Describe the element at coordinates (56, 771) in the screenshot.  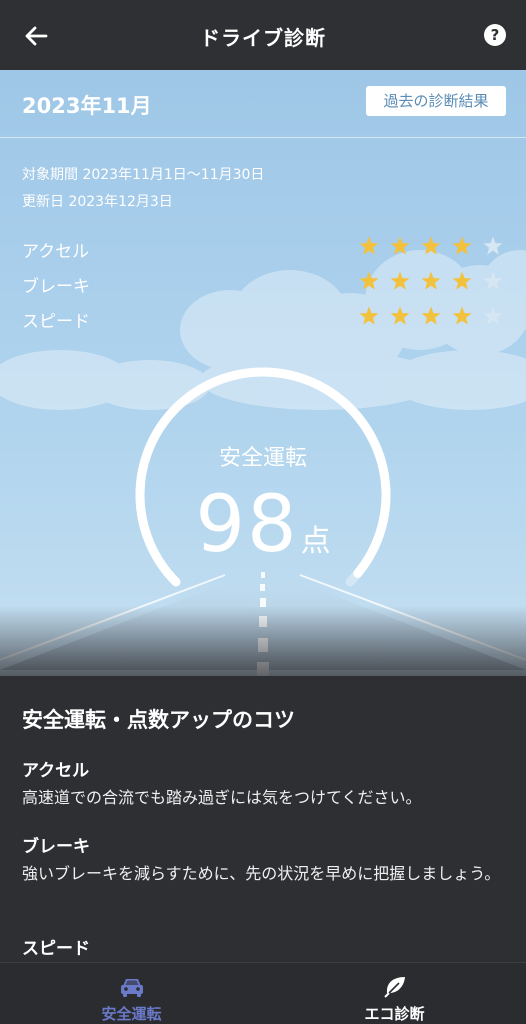
I see `tip-heading-accel: アクセル` at that location.